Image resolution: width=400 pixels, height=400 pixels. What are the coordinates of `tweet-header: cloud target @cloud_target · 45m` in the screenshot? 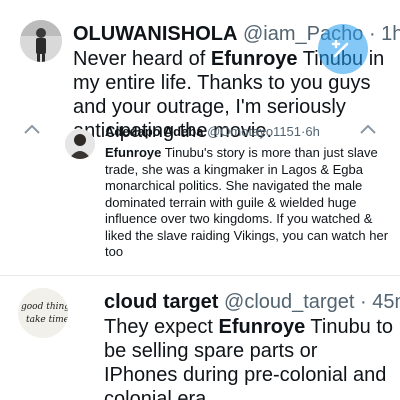 It's located at (252, 302).